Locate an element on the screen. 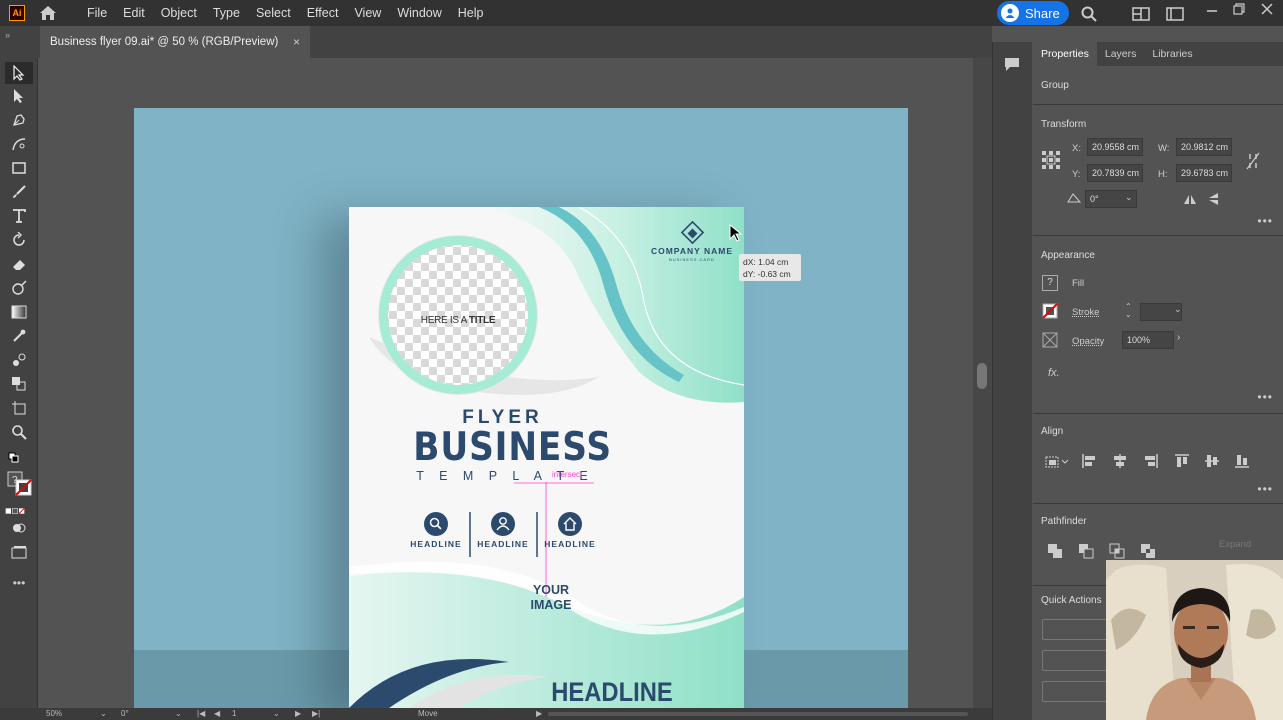 This screenshot has height=720, width=1283. tab-libraries: Libraries is located at coordinates (1172, 54).